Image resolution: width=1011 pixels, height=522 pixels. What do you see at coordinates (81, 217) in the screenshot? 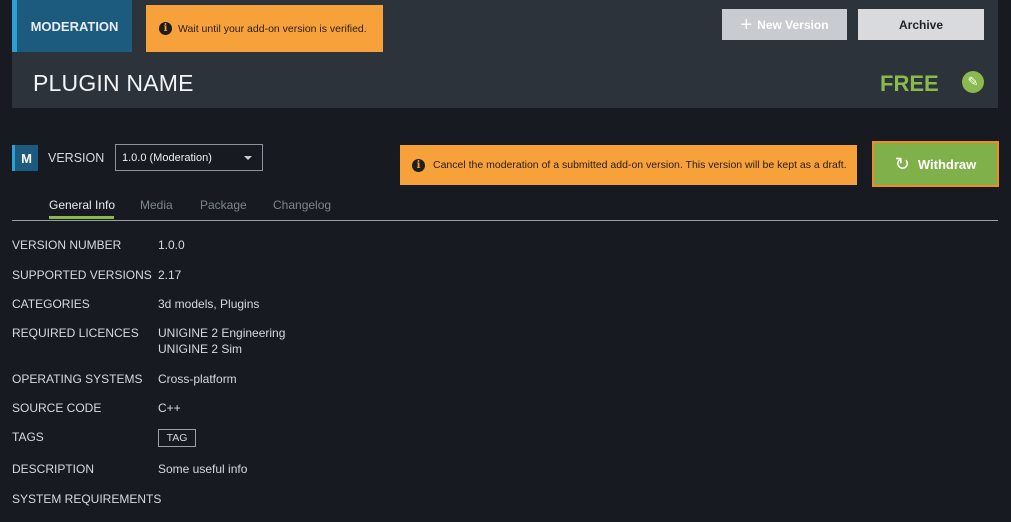
I see `active-tab-indicator` at bounding box center [81, 217].